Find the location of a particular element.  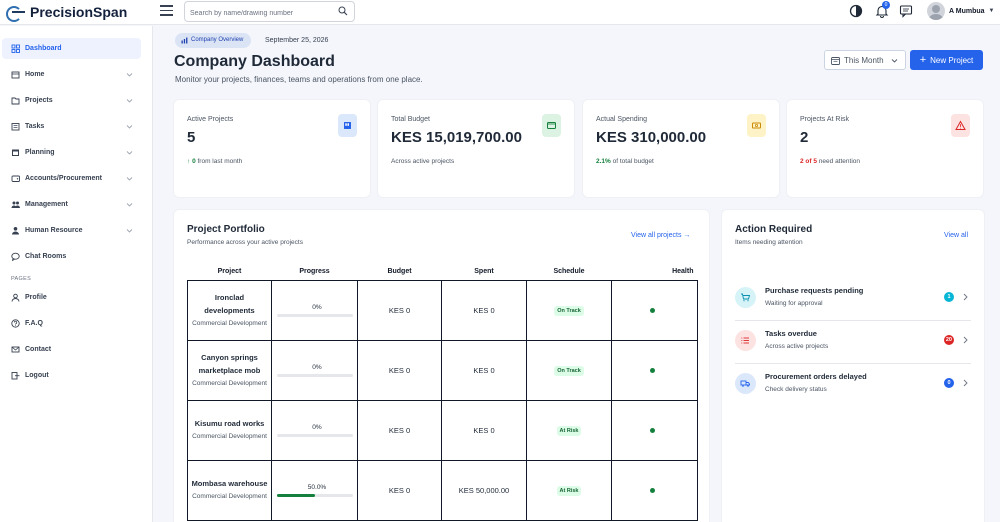

sidebar-item-profile: Profile is located at coordinates (71, 297).